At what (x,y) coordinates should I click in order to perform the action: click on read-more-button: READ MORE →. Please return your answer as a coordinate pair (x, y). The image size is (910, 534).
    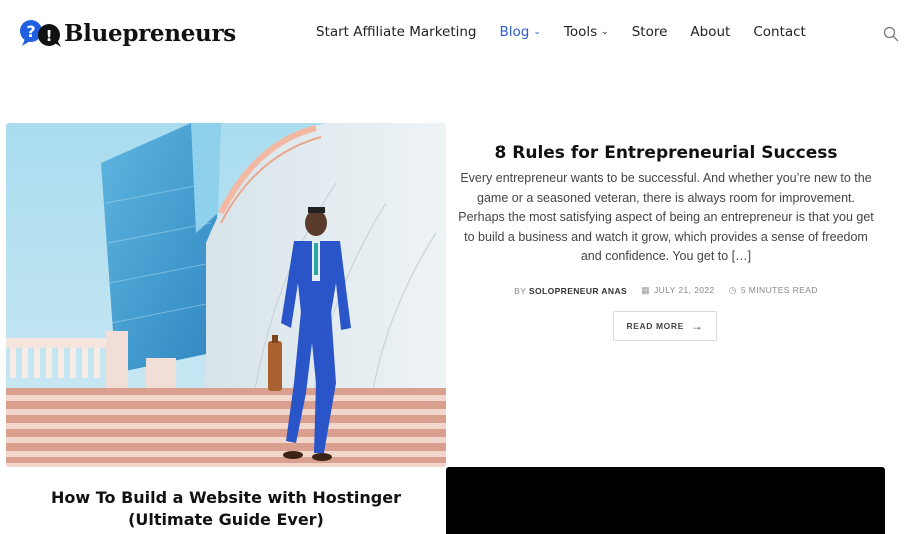
    Looking at the image, I should click on (665, 326).